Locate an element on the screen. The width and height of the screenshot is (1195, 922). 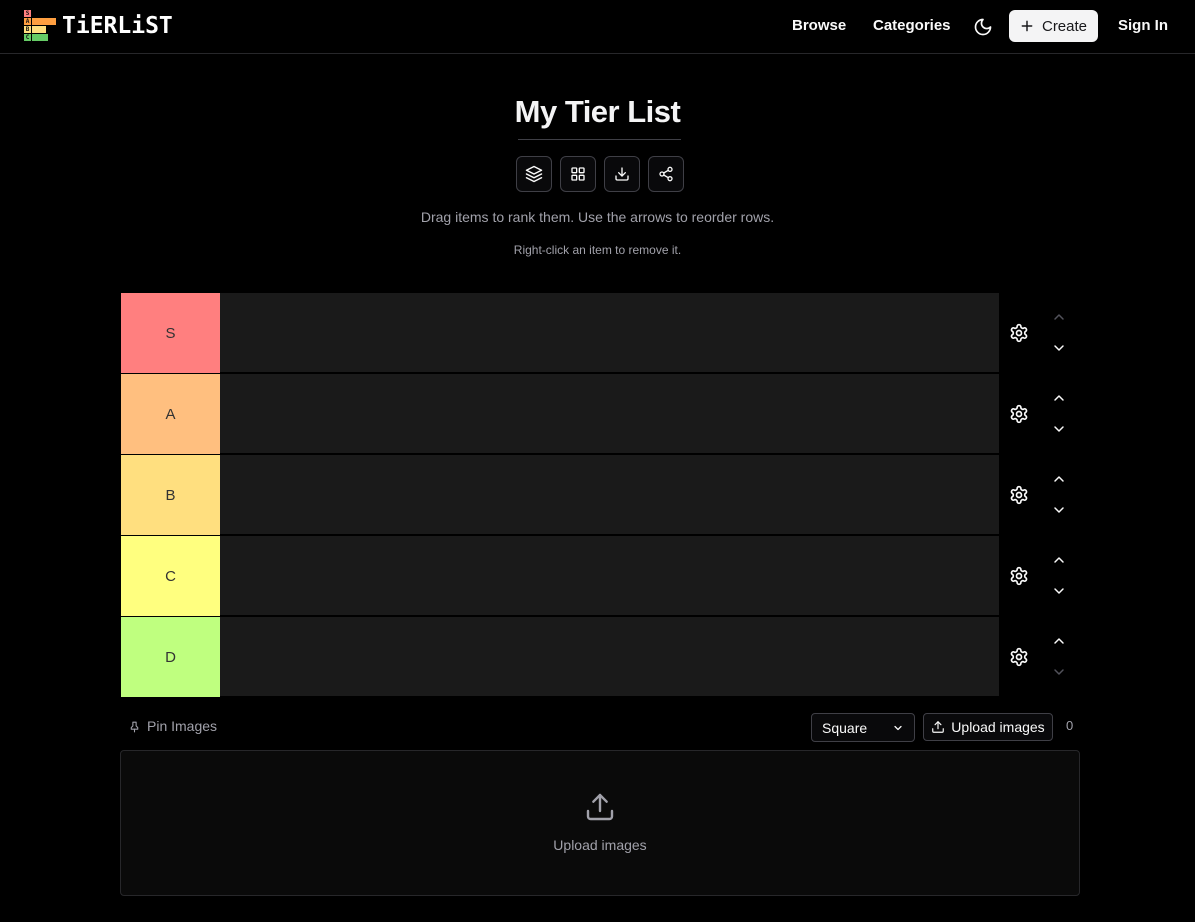
pin-icon is located at coordinates (134, 726).